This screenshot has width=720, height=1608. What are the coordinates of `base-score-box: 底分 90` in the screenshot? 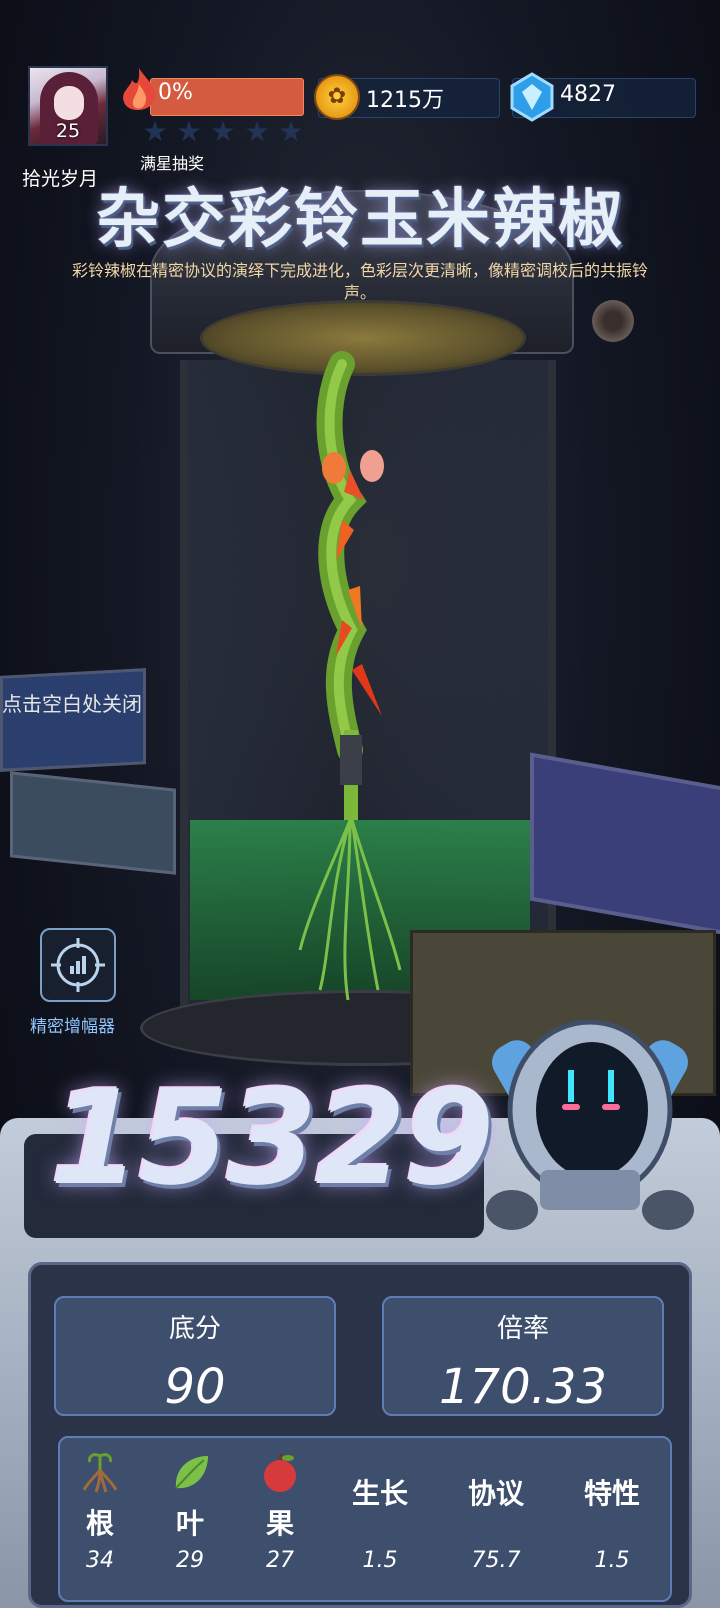 It's located at (195, 1356).